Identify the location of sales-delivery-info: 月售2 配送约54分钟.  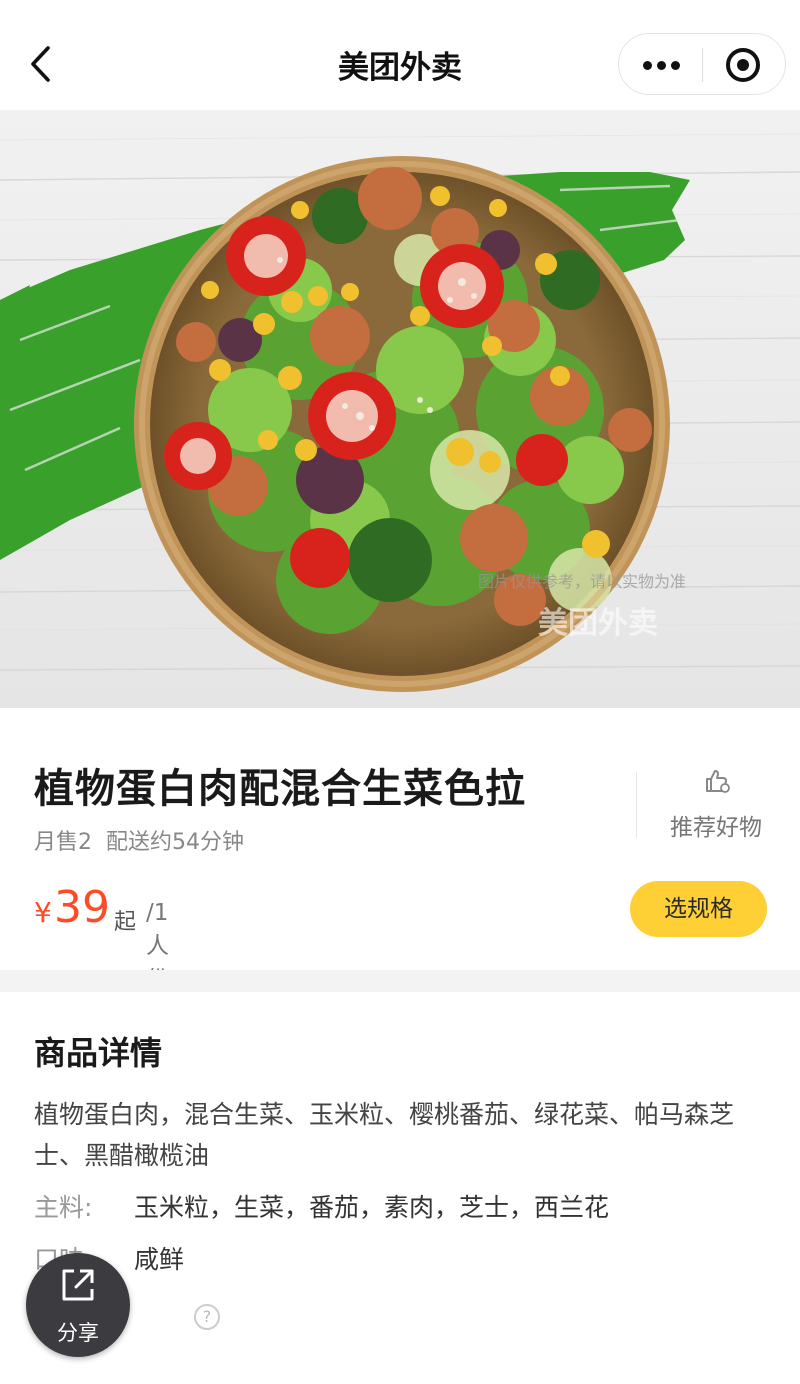
(139, 842).